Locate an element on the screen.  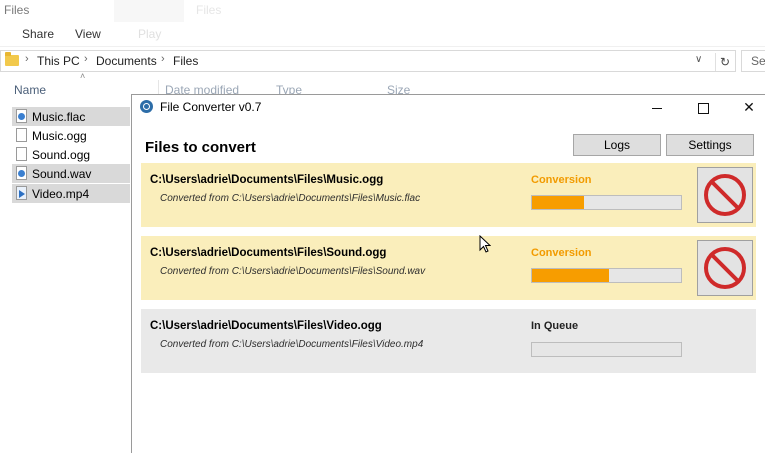
file-row: Sound.ogg is located at coordinates (71, 154).